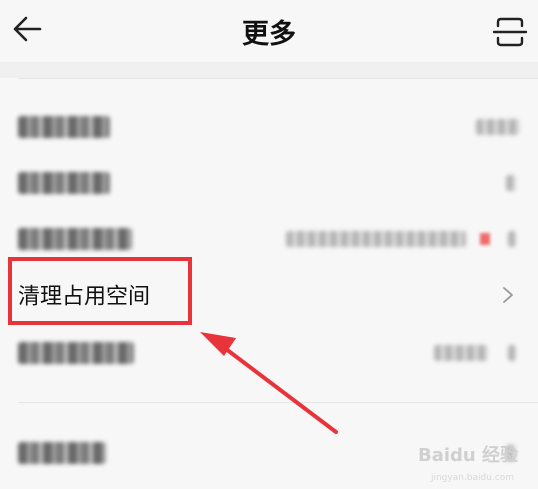 The width and height of the screenshot is (538, 489). What do you see at coordinates (508, 295) in the screenshot?
I see `chevron-right-icon` at bounding box center [508, 295].